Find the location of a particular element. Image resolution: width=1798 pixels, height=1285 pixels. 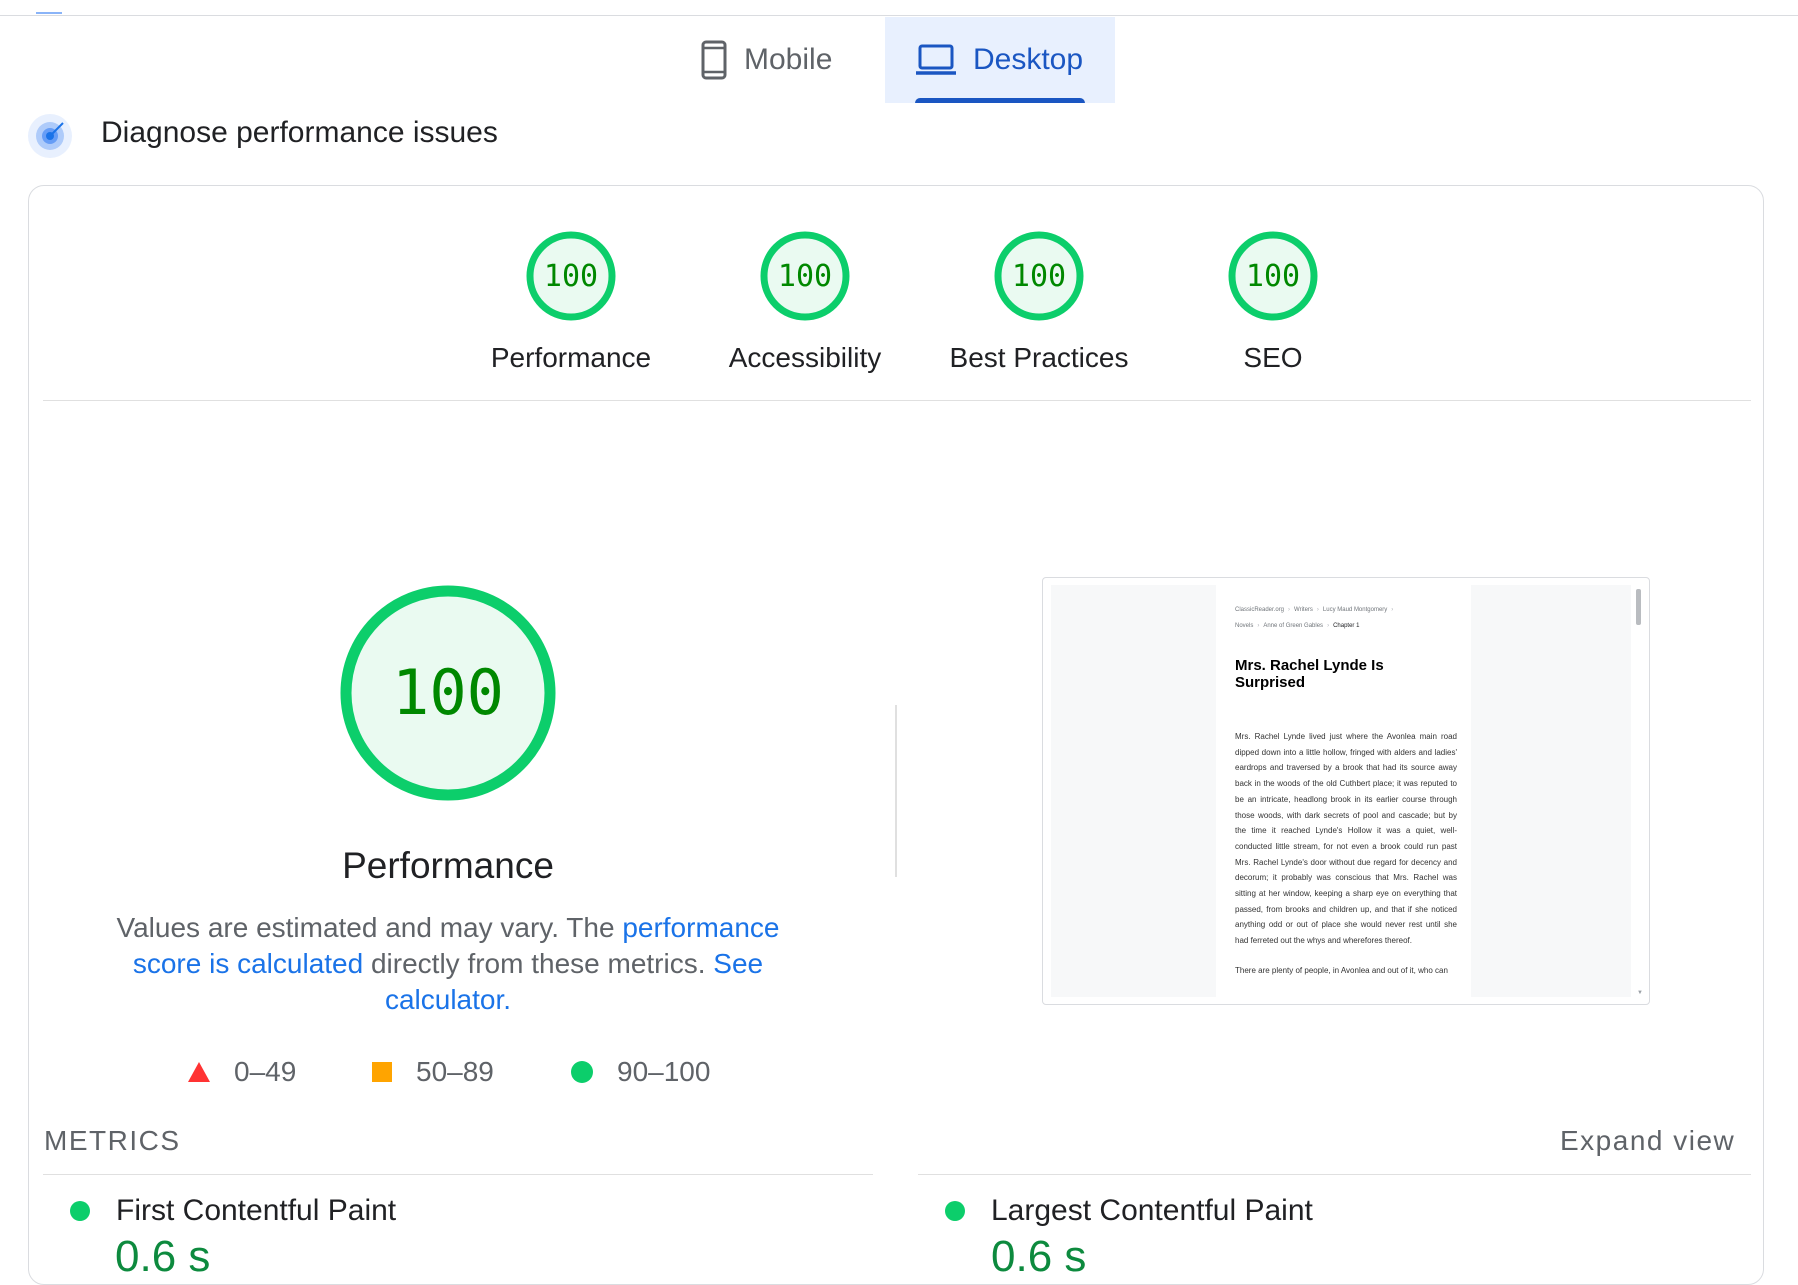

gauge-performance: 100 Performance is located at coordinates (571, 302).